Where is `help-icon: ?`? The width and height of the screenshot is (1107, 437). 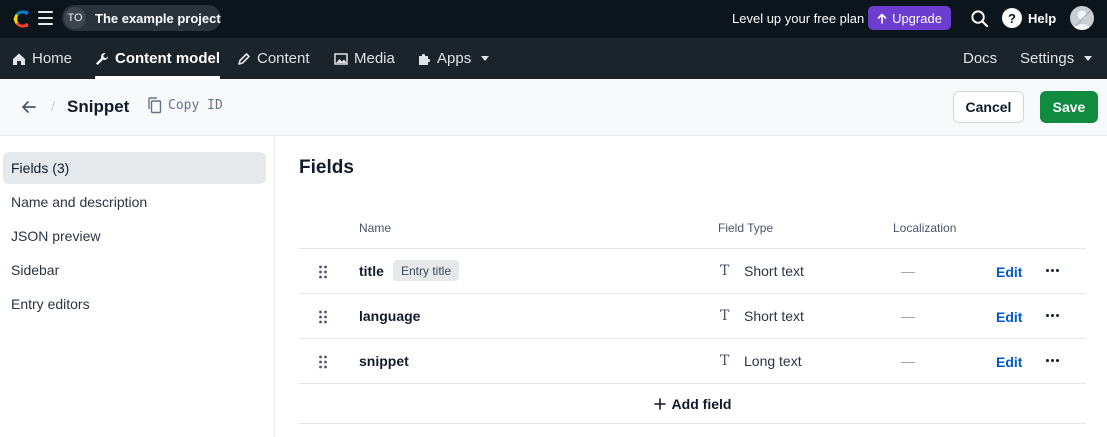 help-icon: ? is located at coordinates (1012, 18).